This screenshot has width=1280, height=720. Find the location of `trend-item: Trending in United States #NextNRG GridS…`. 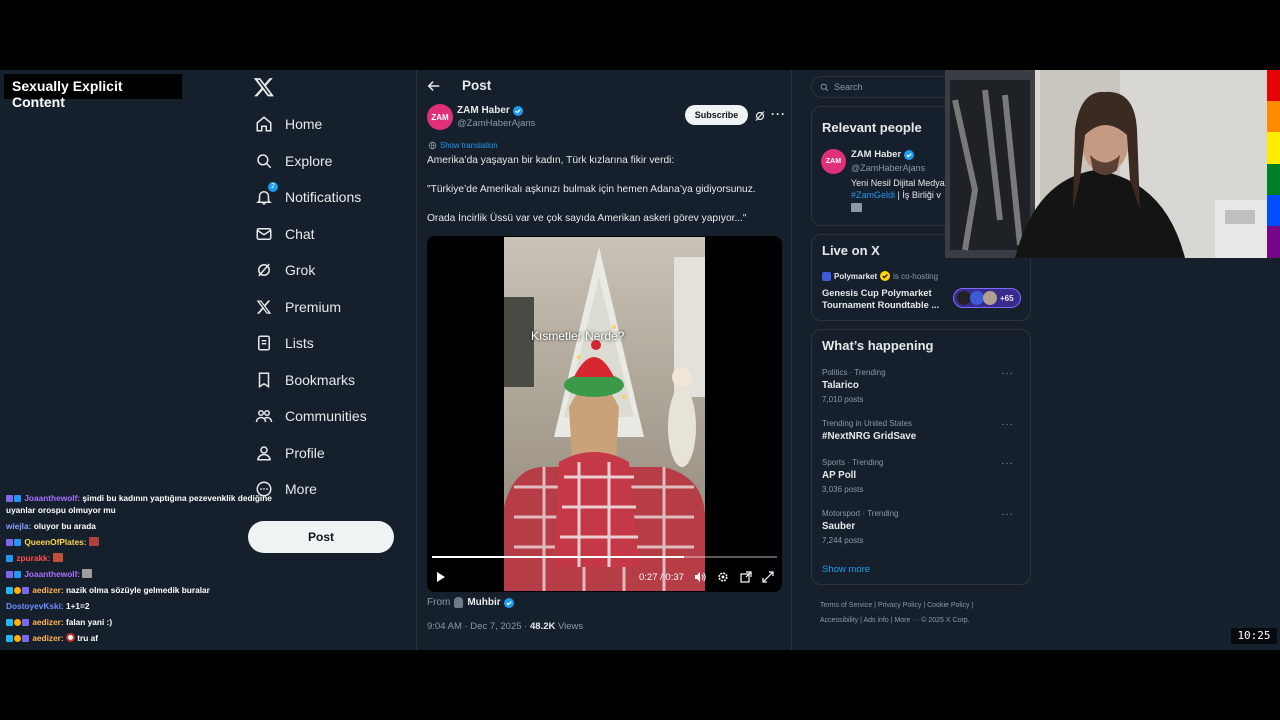

trend-item: Trending in United States #NextNRG GridS… is located at coordinates (922, 430).